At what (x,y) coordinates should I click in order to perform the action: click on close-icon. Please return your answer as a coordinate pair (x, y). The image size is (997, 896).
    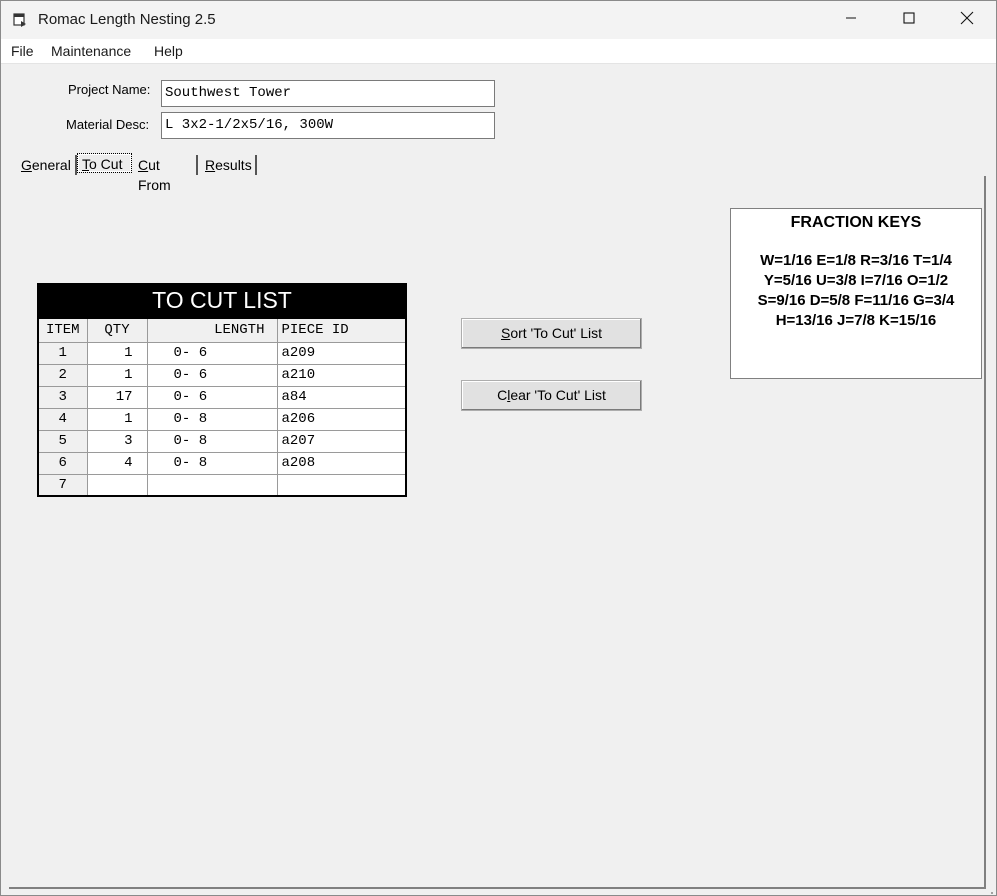
    Looking at the image, I should click on (967, 20).